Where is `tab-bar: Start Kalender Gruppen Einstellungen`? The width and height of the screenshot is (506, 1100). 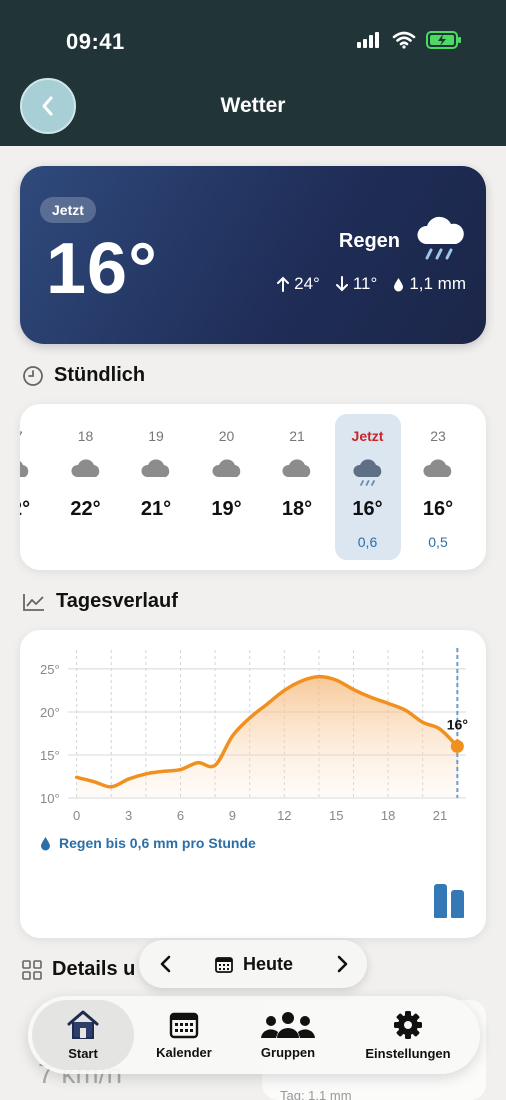
tab-bar: Start Kalender Gruppen Einstellungen is located at coordinates (254, 1035).